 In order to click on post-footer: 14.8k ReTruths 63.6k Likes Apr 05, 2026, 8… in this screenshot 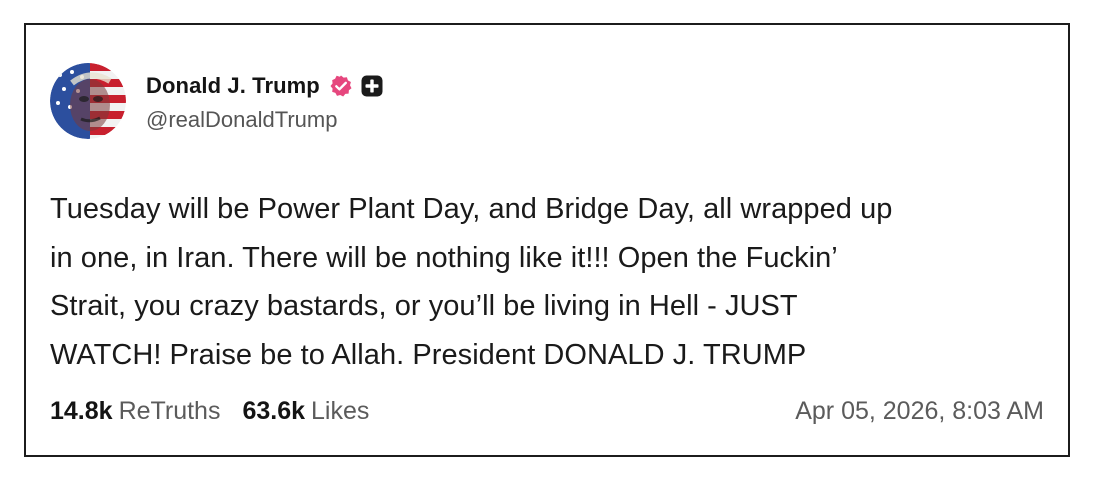, I will do `click(547, 411)`.